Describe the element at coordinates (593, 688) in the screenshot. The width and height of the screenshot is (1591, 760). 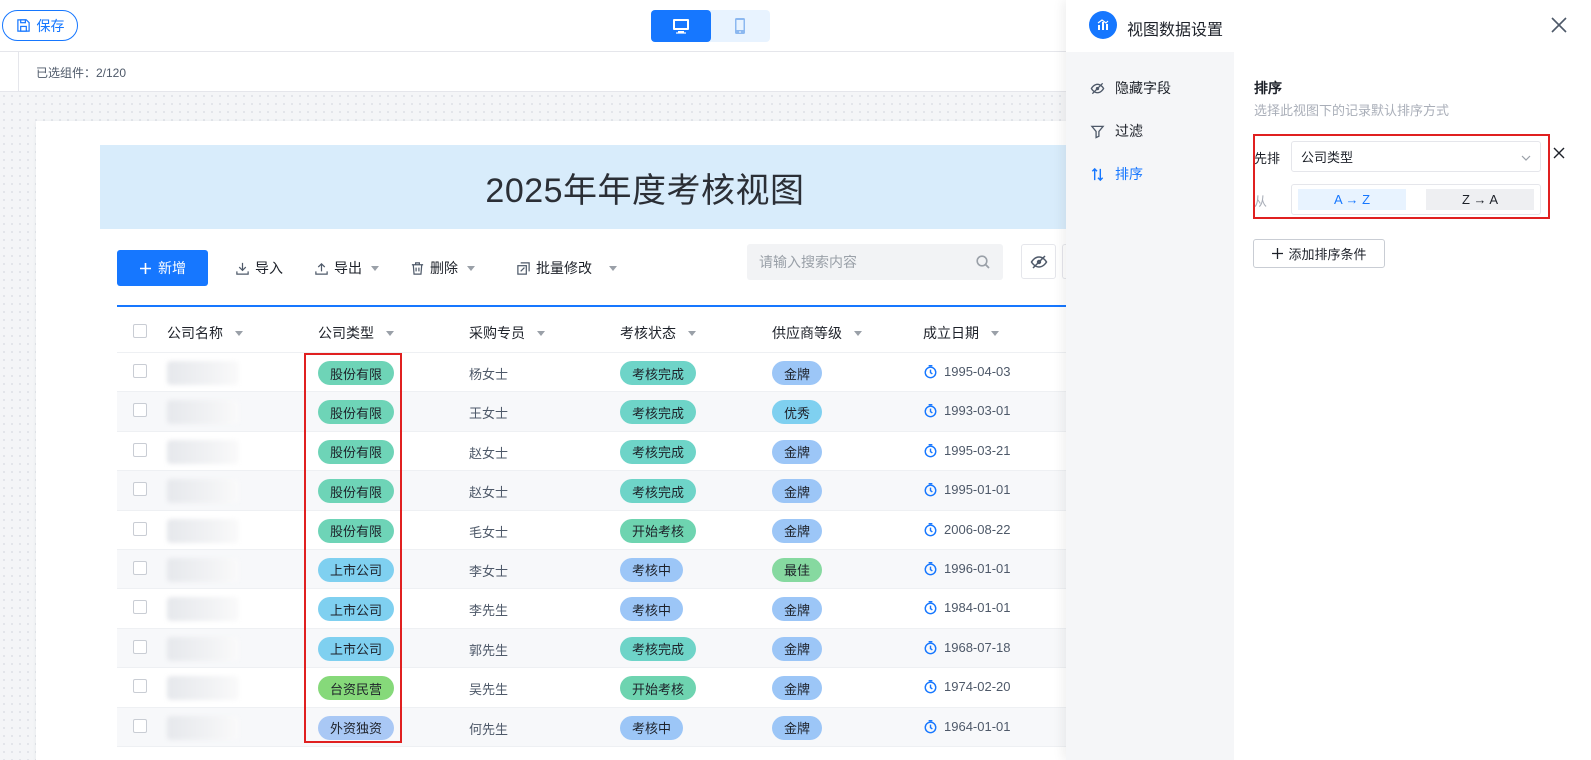
I see `table-row: 台资民营 吴先生 开始考核 金牌 1974-02-20` at that location.